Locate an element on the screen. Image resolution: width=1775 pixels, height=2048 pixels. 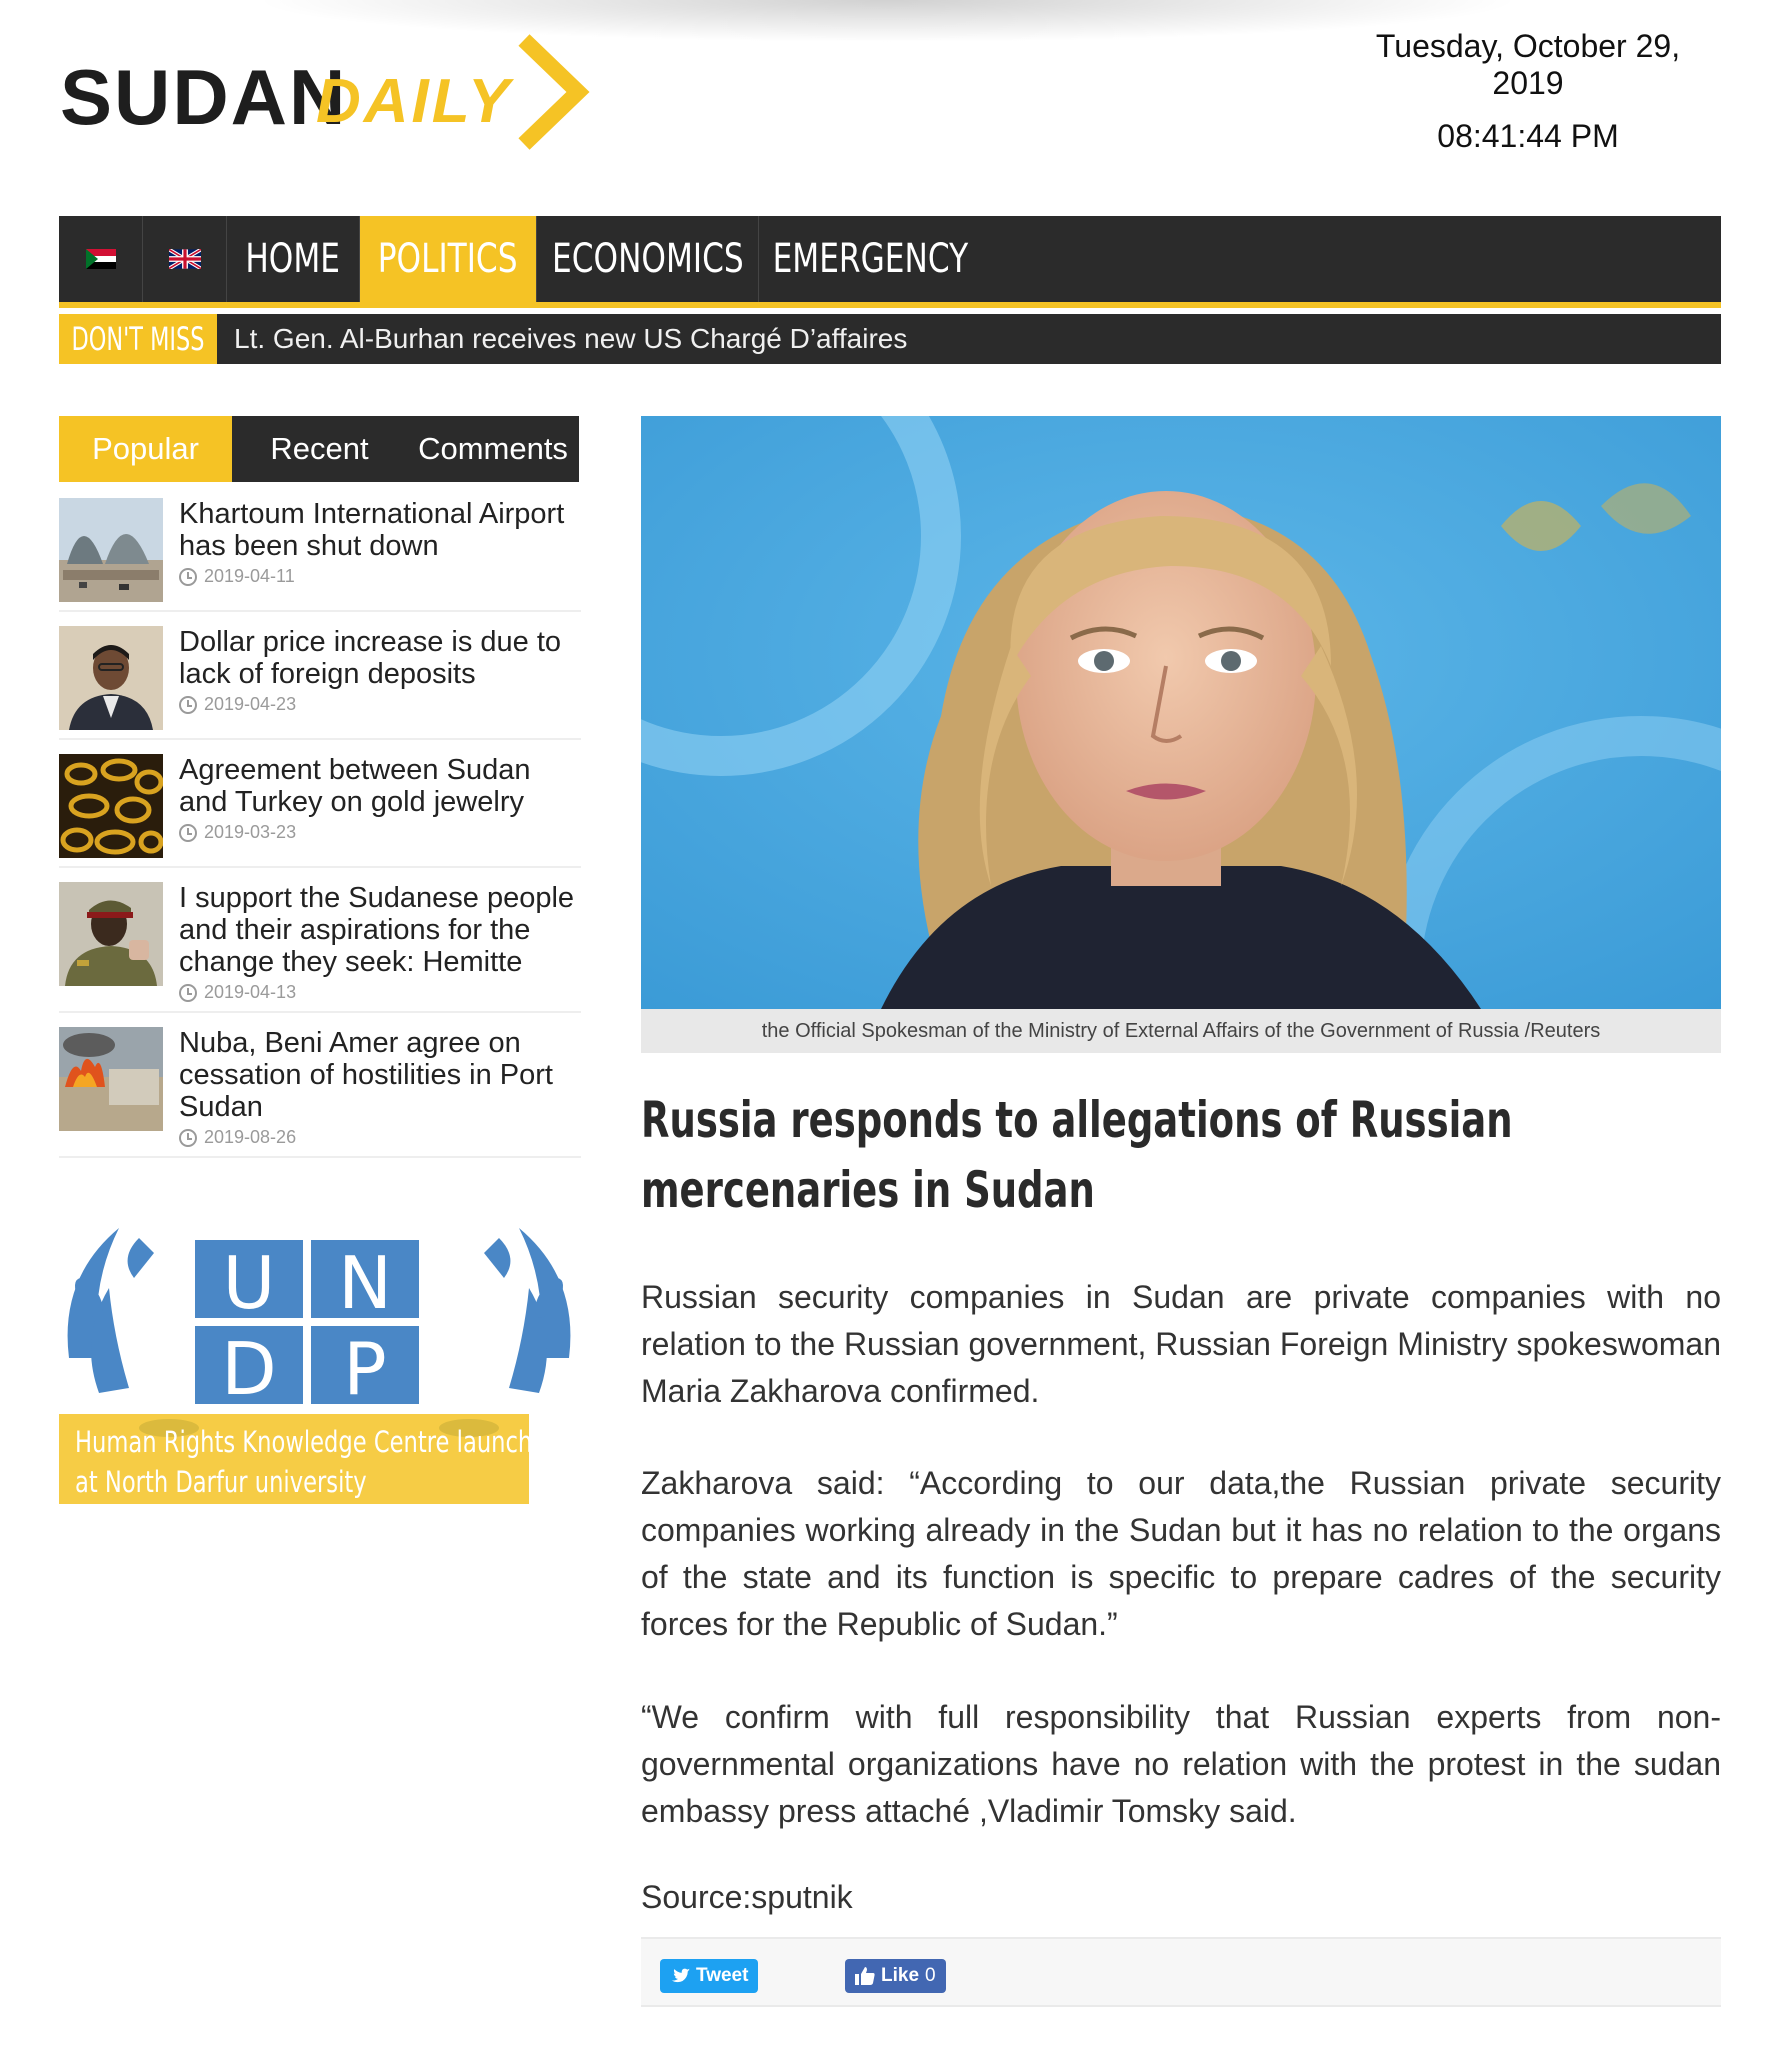
language-english-flag is located at coordinates (185, 259).